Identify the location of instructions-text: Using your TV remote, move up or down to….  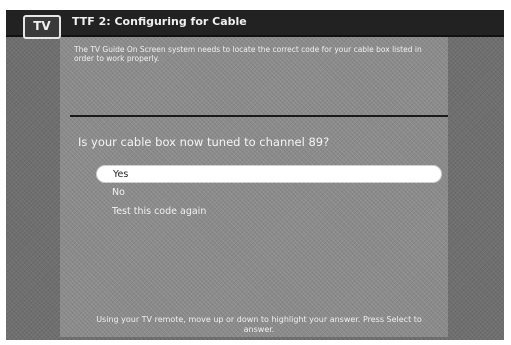
(259, 324).